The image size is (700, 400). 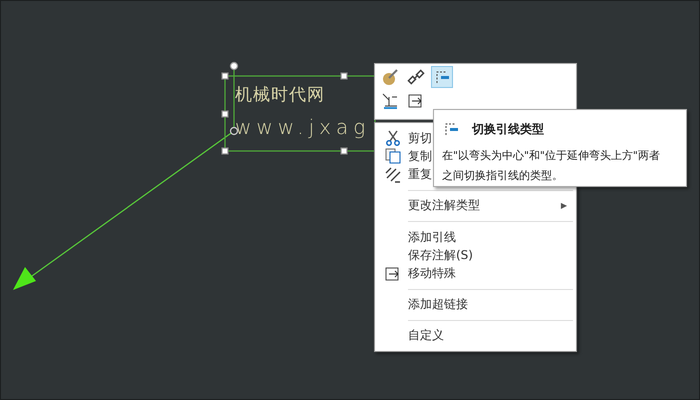 I want to click on copy-icon, so click(x=393, y=156).